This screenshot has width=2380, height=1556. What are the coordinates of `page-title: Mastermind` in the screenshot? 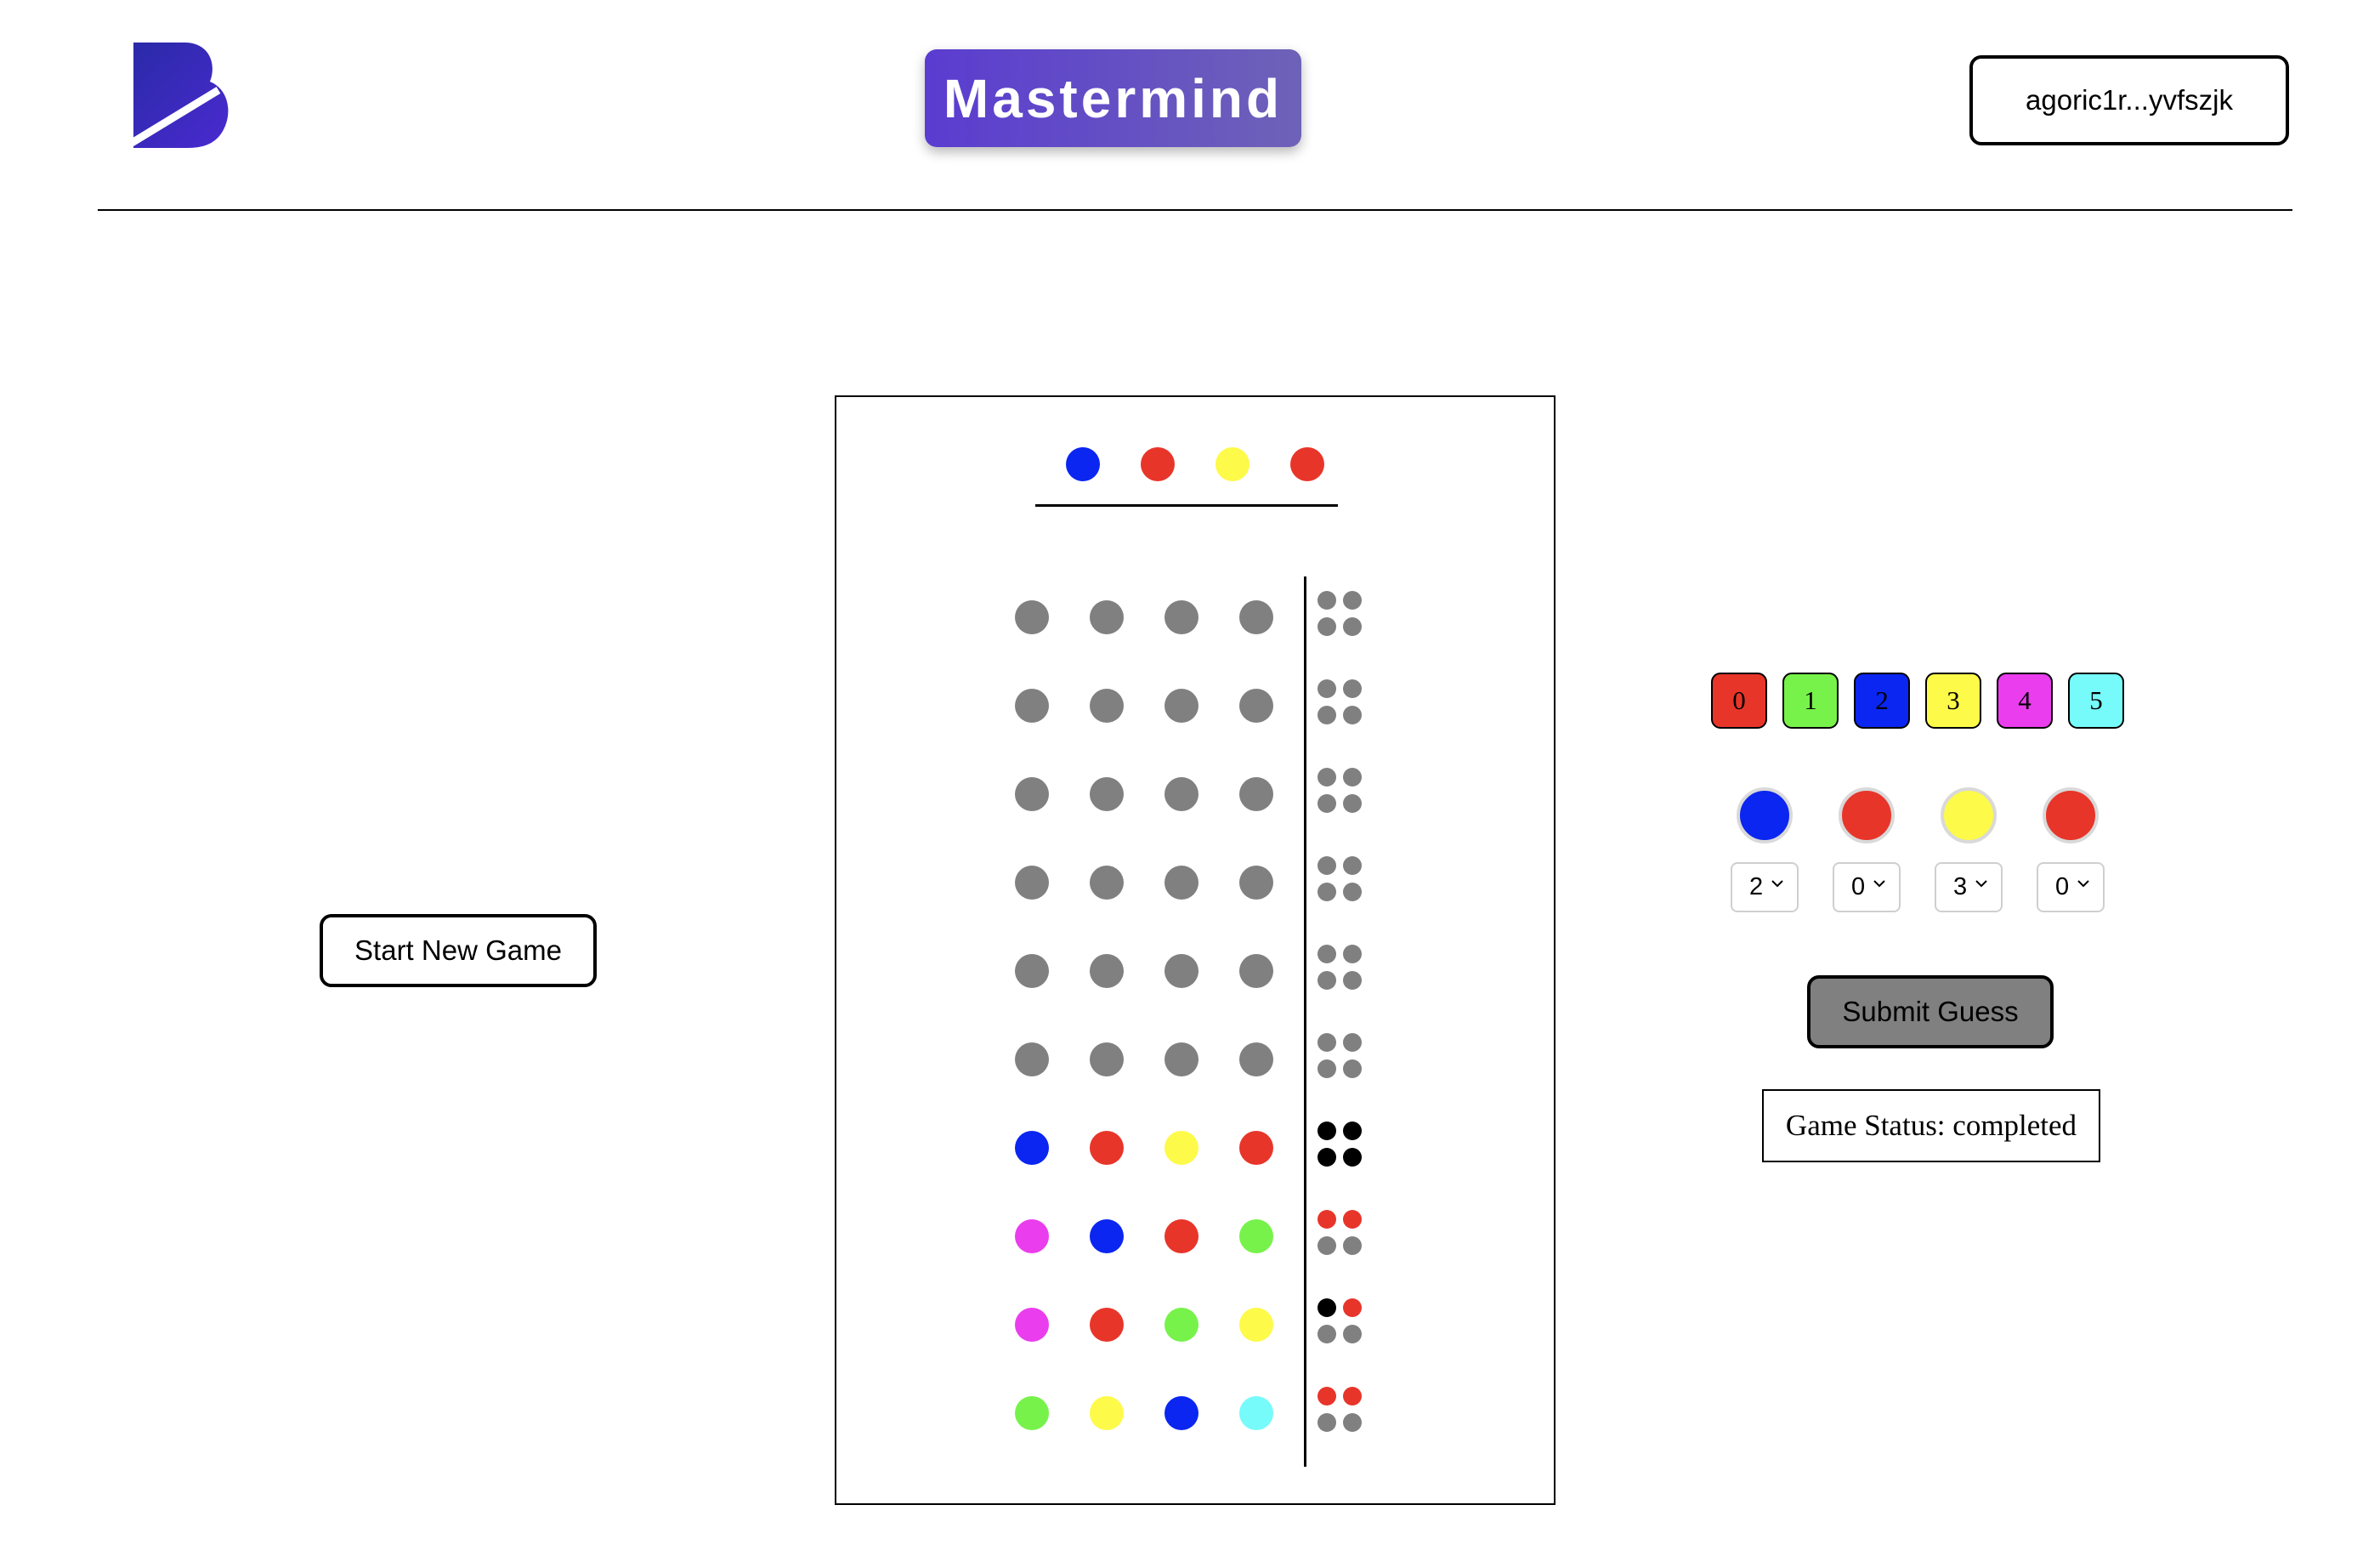 It's located at (1113, 98).